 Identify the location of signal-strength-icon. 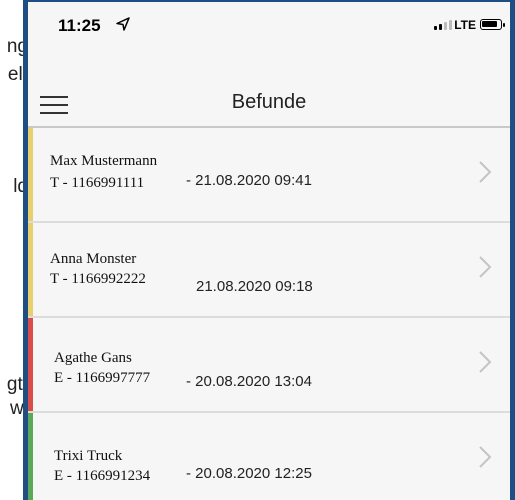
(443, 25).